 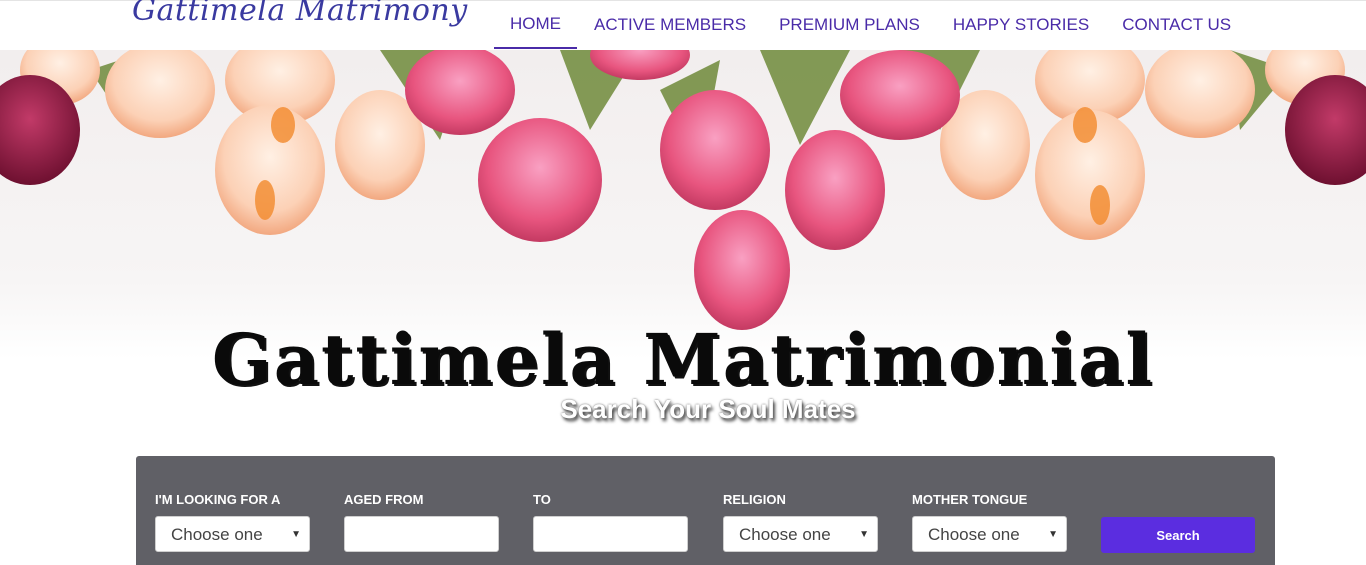 What do you see at coordinates (384, 499) in the screenshot?
I see `aged-from-label: AGED FROM` at bounding box center [384, 499].